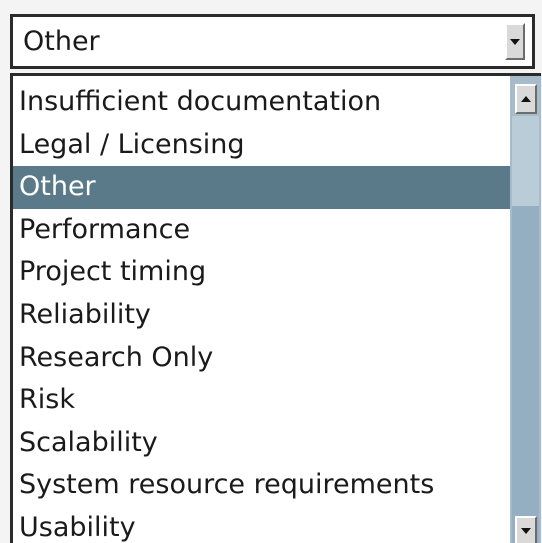 This screenshot has width=542, height=543. What do you see at coordinates (261, 187) in the screenshot?
I see `list-item-other: Other` at bounding box center [261, 187].